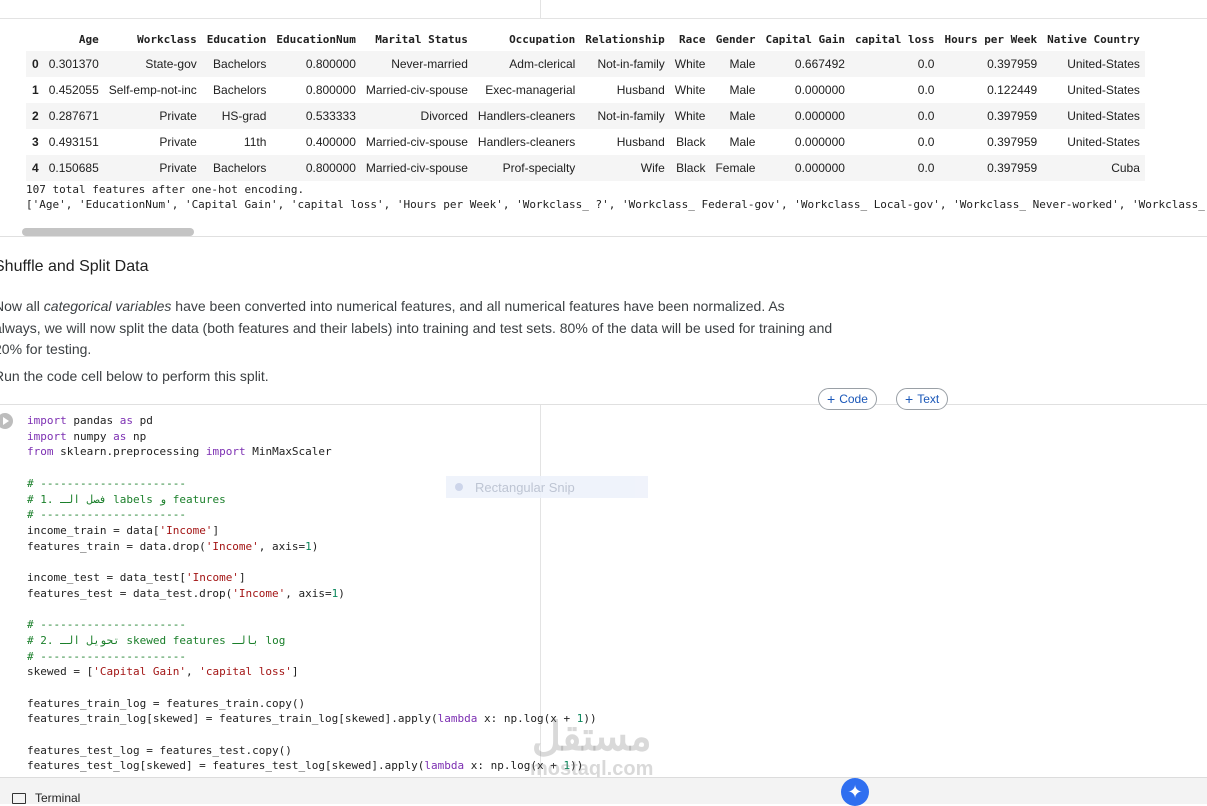  Describe the element at coordinates (591, 737) in the screenshot. I see `watermark-arabic: مستقل` at that location.